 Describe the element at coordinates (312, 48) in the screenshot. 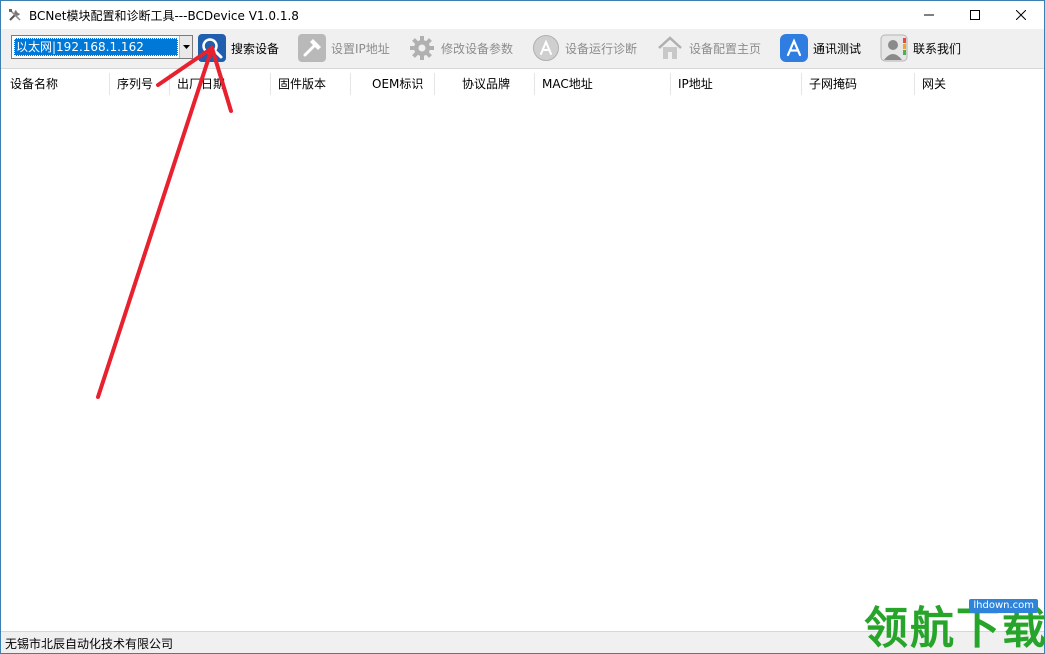

I see `hammer-icon` at that location.